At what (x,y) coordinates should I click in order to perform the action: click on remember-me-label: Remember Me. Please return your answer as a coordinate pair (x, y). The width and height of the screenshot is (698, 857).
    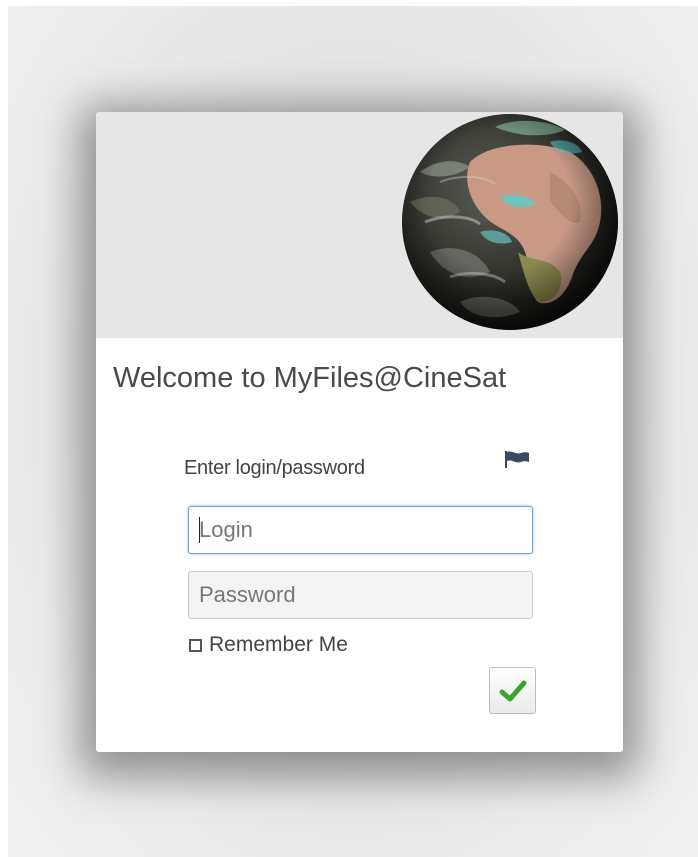
    Looking at the image, I should click on (278, 644).